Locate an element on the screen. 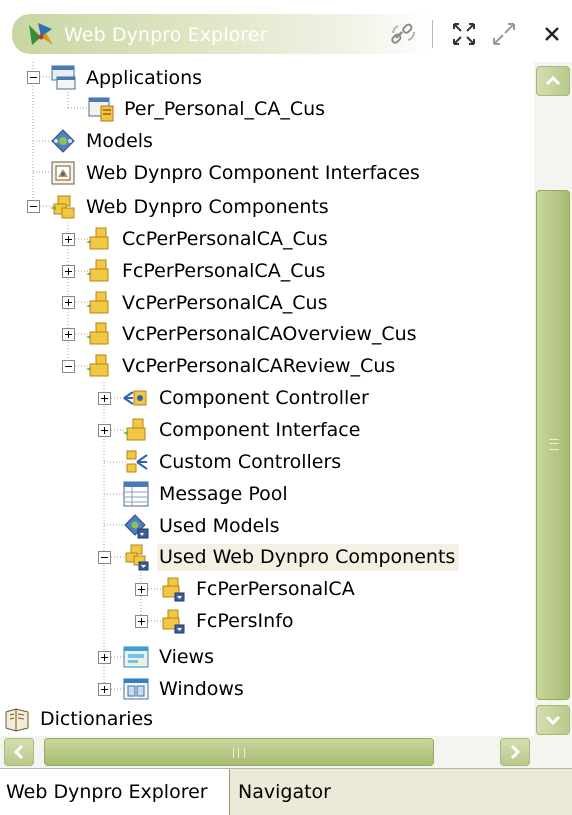 The width and height of the screenshot is (572, 815). tree-node-models: Models is located at coordinates (102, 141).